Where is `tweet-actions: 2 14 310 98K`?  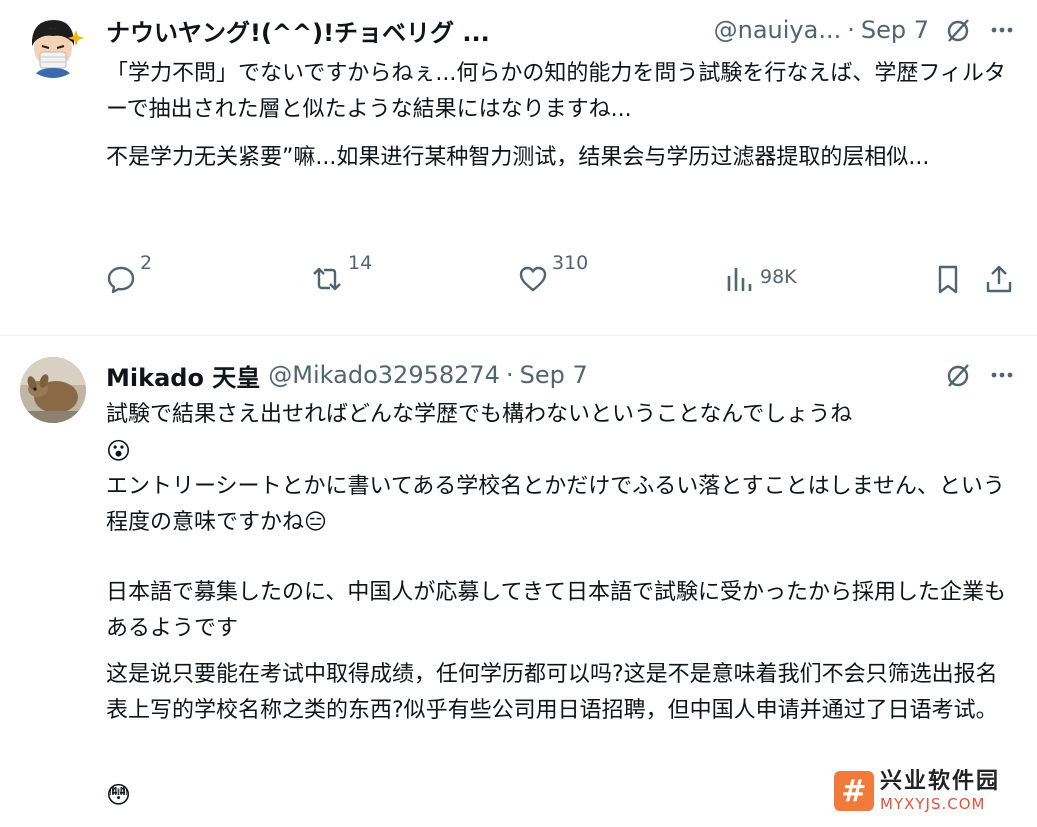
tweet-actions: 2 14 310 98K is located at coordinates (561, 277).